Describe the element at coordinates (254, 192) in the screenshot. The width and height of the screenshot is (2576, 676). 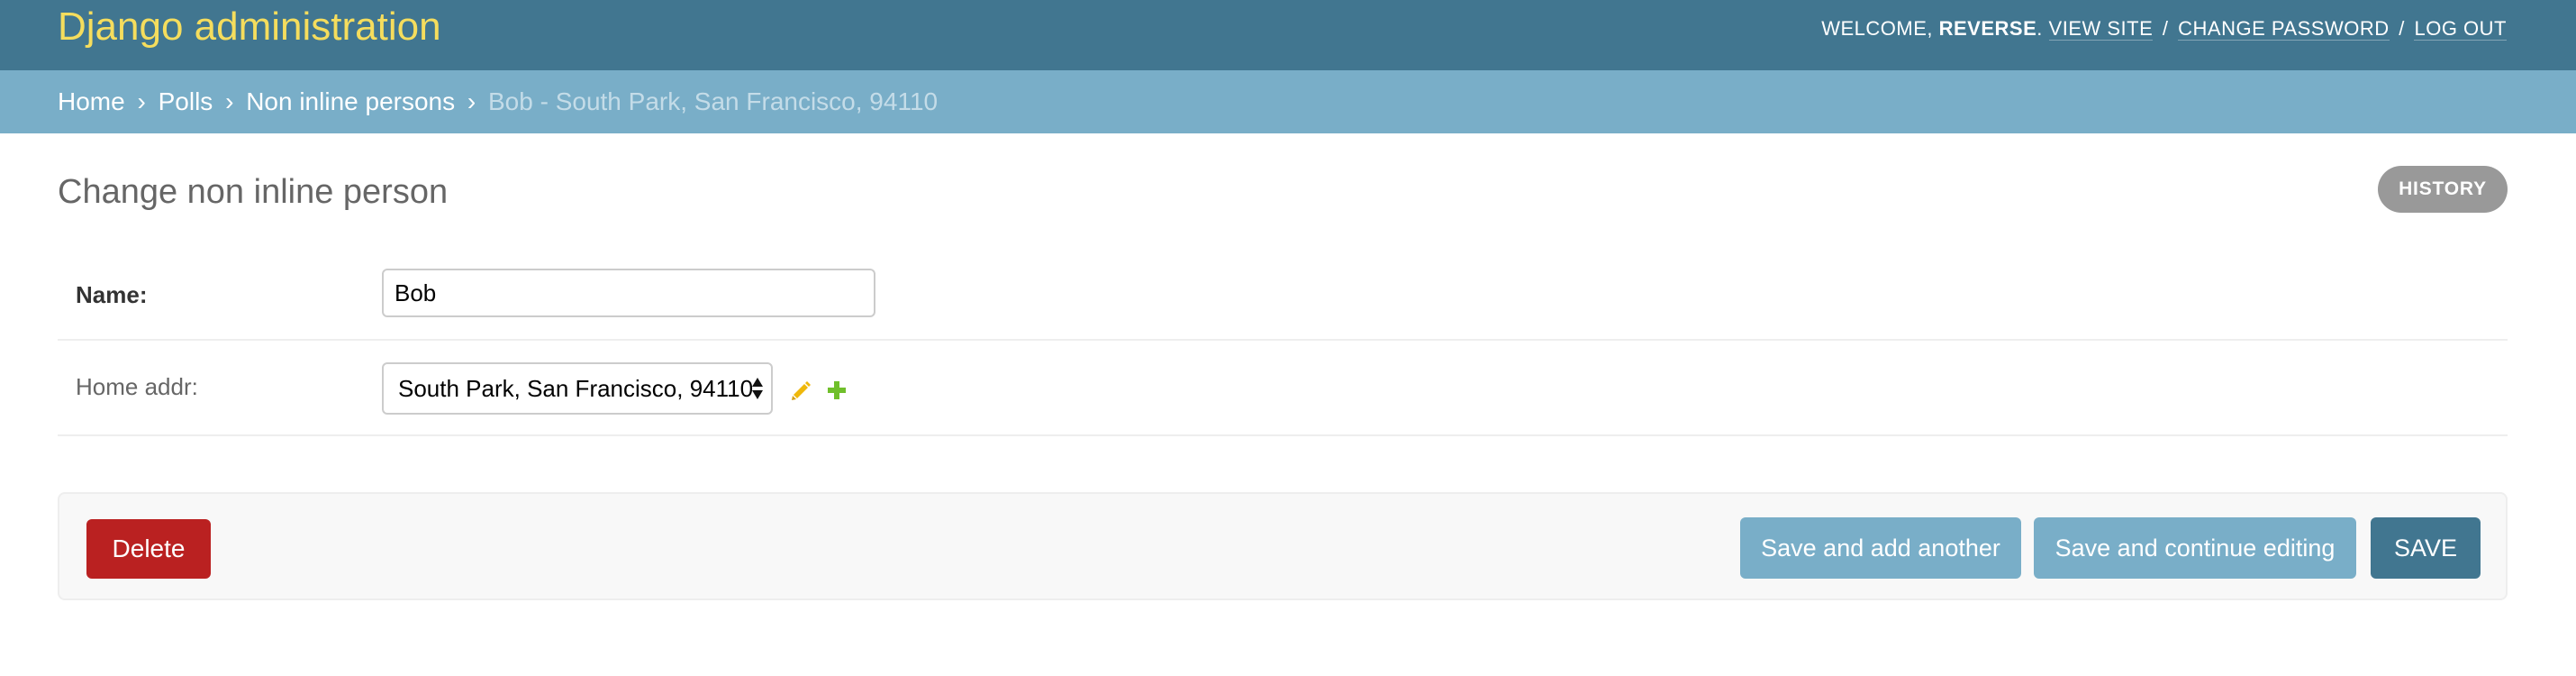
I see `page-title: Change non inline person` at that location.